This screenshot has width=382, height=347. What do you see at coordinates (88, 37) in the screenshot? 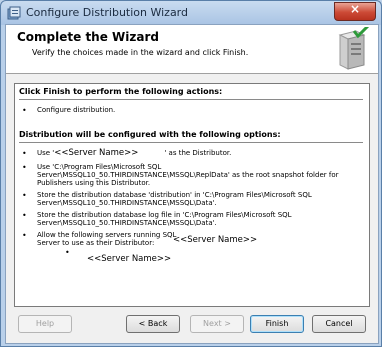
I see `page-title: Complete the Wizard` at bounding box center [88, 37].